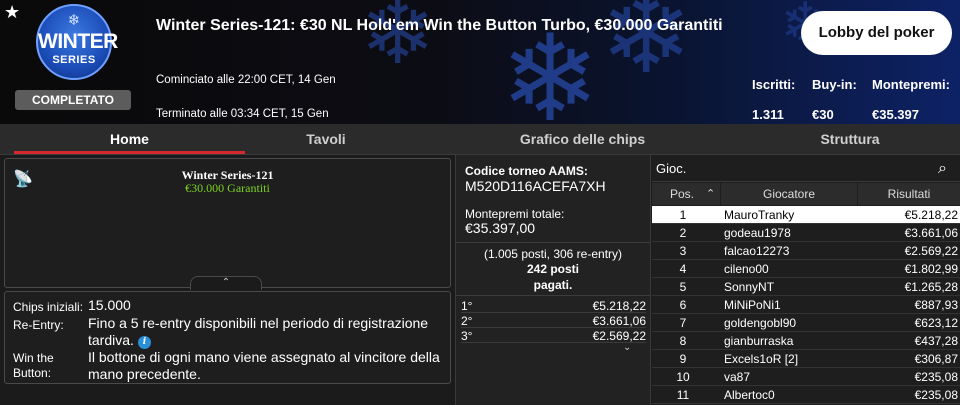  Describe the element at coordinates (553, 254) in the screenshot. I see `entries-summary: (1.005 posti, 306 re-entry)` at that location.